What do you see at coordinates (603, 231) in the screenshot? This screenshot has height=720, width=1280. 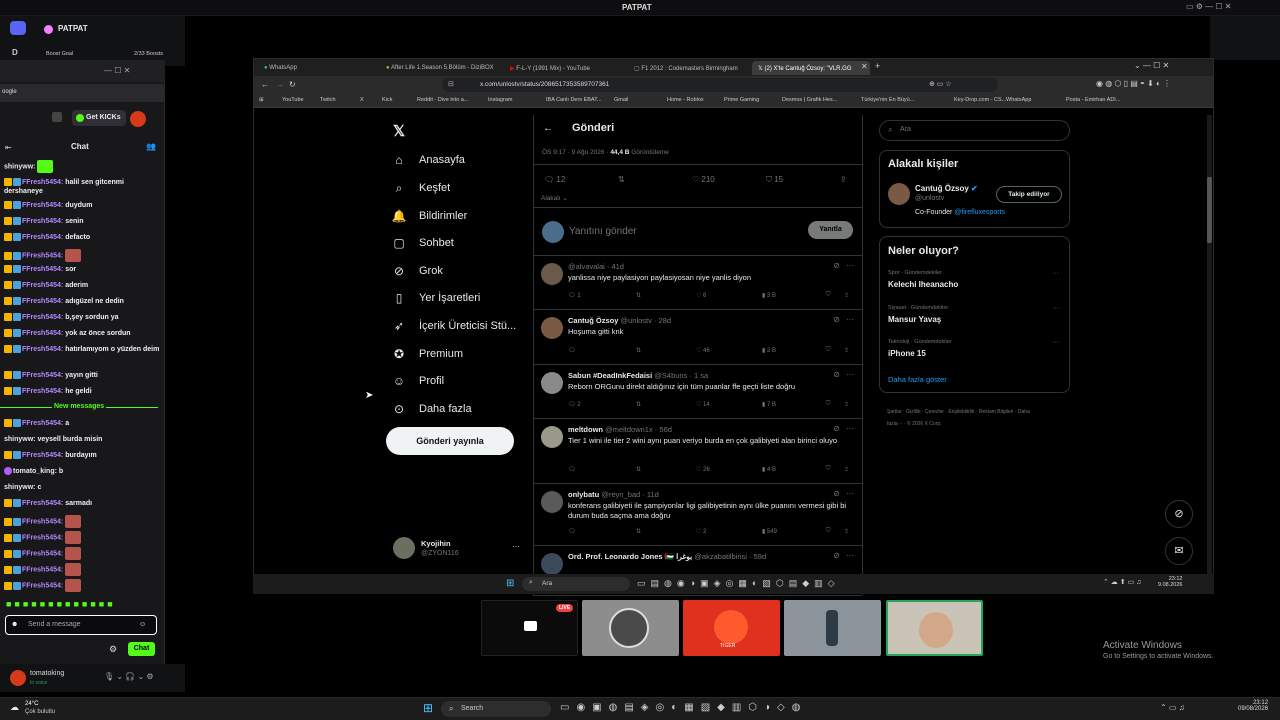 I see `reply-input: Yanıtını gönder` at bounding box center [603, 231].